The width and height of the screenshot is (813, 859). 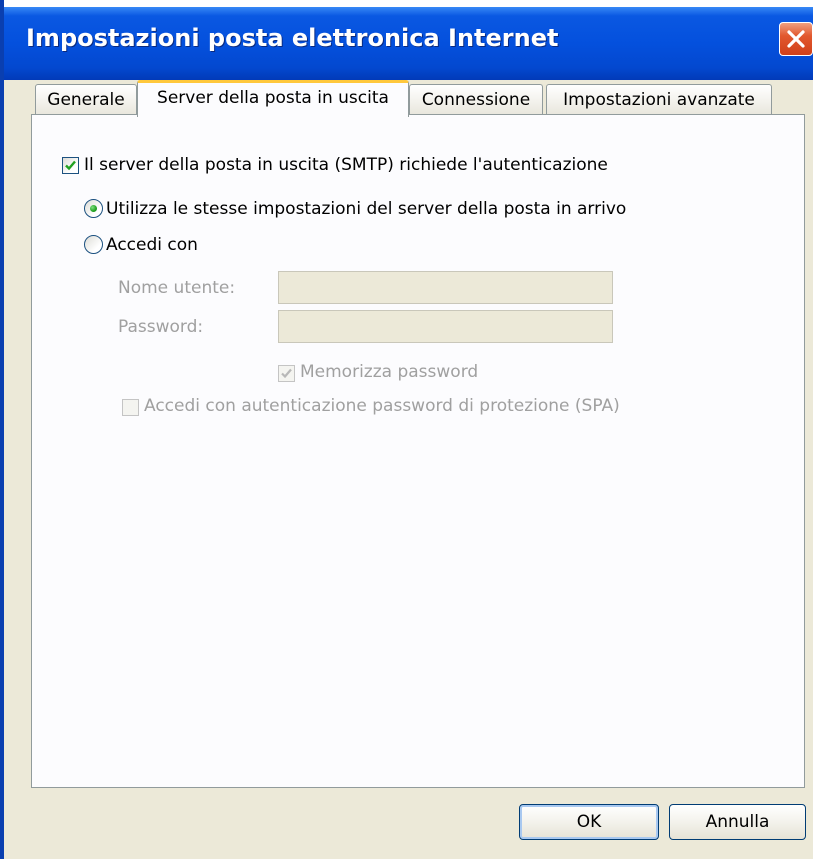 What do you see at coordinates (161, 327) in the screenshot?
I see `password-label: Password:` at bounding box center [161, 327].